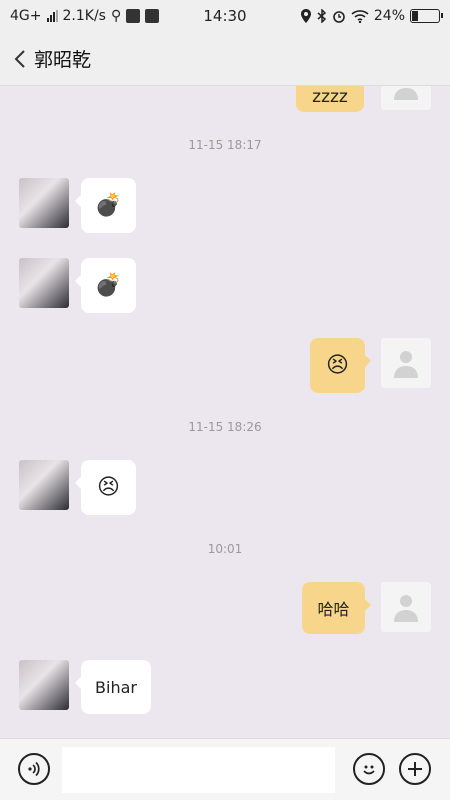 The image size is (450, 800). What do you see at coordinates (339, 17) in the screenshot?
I see `alarm-icon` at bounding box center [339, 17].